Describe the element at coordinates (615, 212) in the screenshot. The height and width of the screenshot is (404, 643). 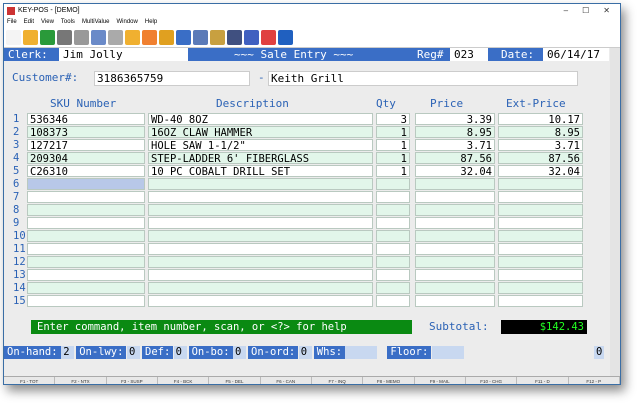
I see `vertical-scrollbar` at that location.